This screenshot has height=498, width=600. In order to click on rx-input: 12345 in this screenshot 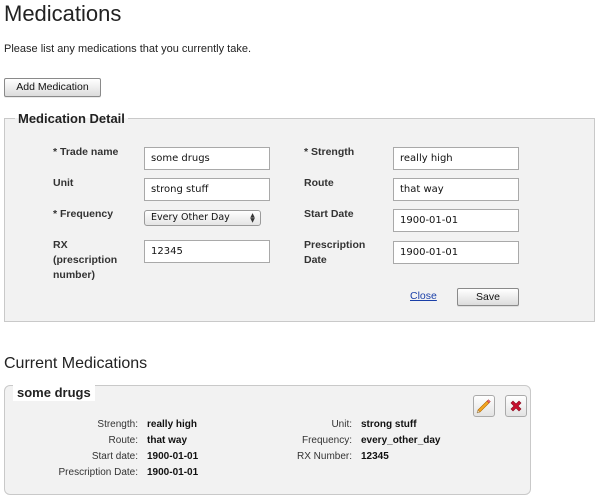, I will do `click(207, 251)`.